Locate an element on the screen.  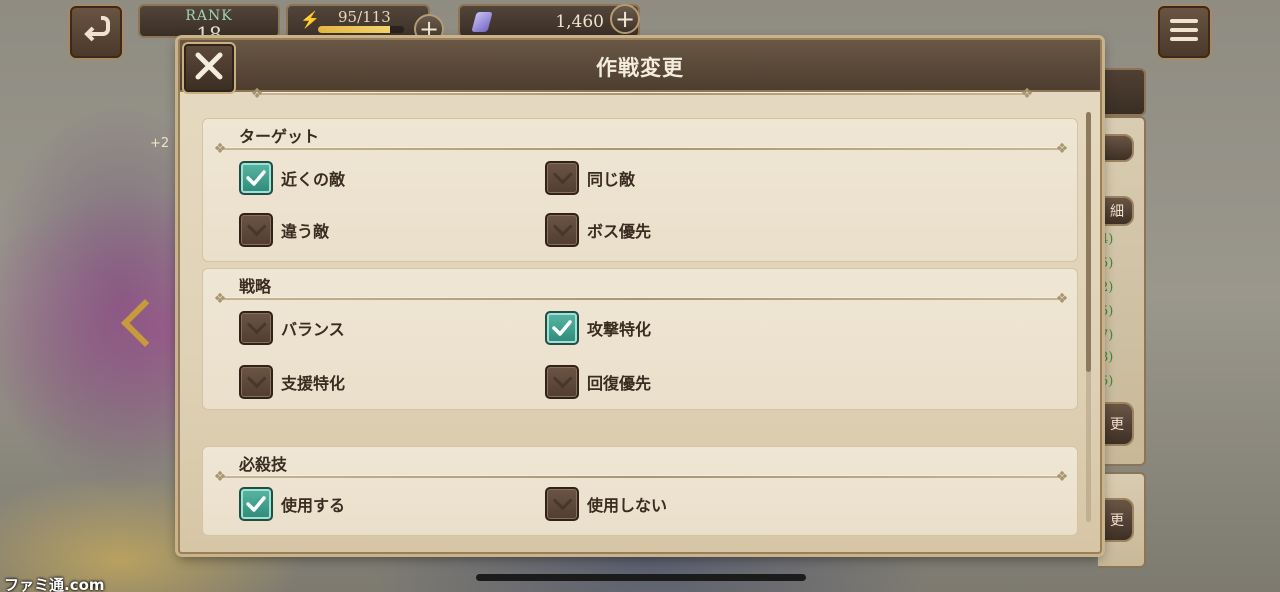
watermark: ファミ通.com is located at coordinates (54, 584).